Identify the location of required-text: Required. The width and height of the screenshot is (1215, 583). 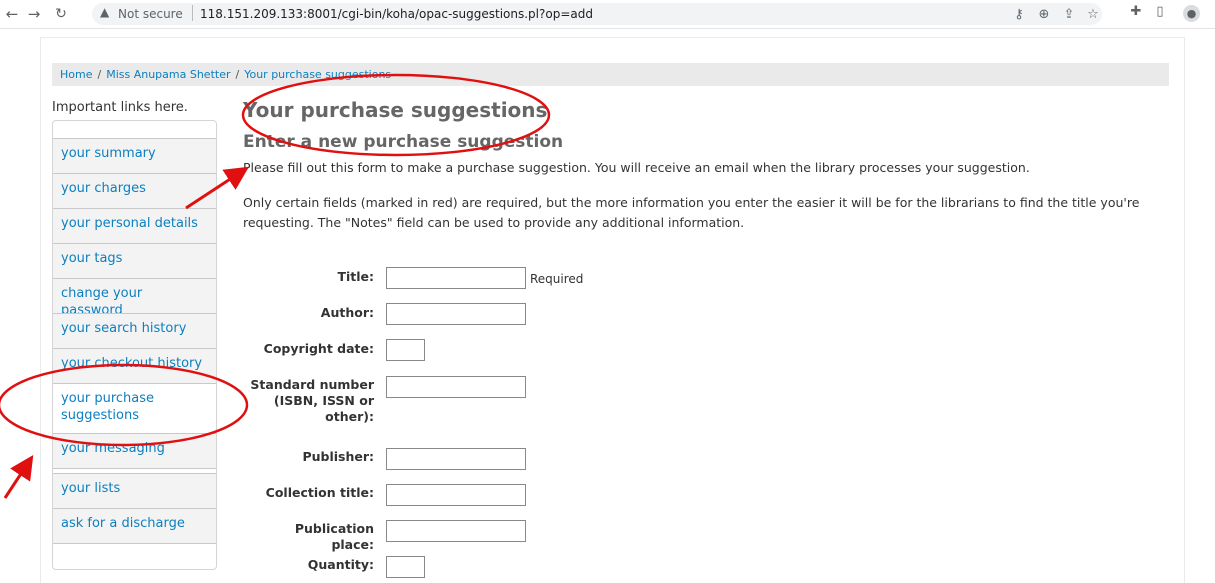
(557, 279).